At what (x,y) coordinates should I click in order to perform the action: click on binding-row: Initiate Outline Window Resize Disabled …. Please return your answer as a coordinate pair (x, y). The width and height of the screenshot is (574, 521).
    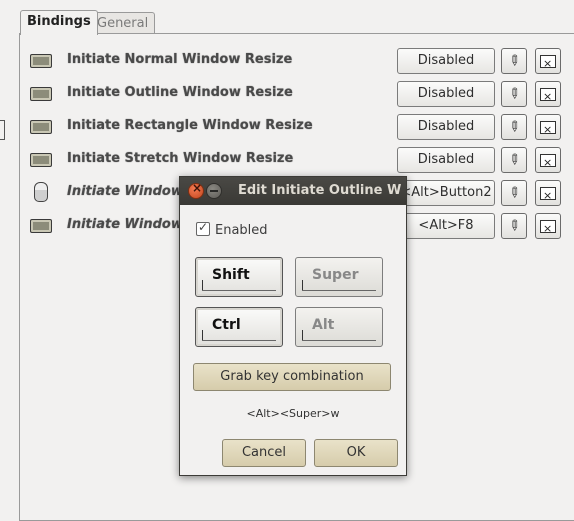
    Looking at the image, I should click on (298, 94).